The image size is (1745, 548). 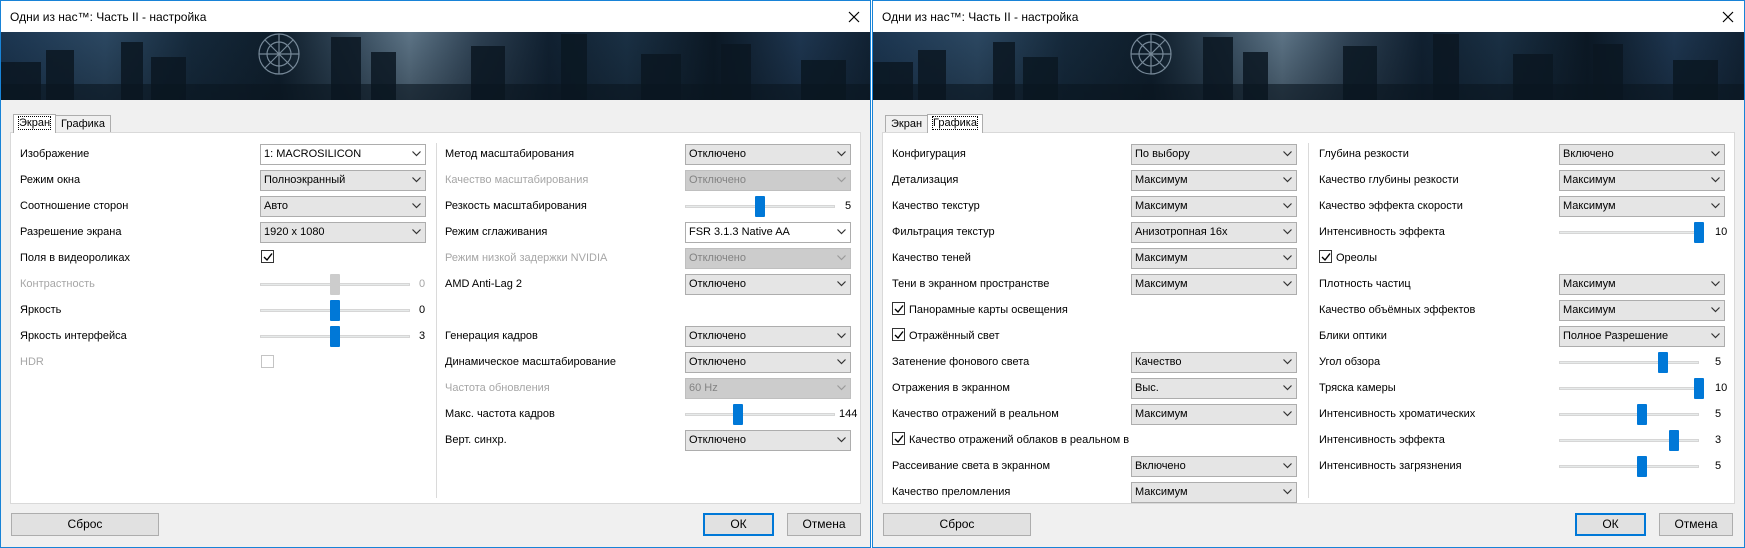 I want to click on scaling-quality-select: Отключено, so click(x=768, y=180).